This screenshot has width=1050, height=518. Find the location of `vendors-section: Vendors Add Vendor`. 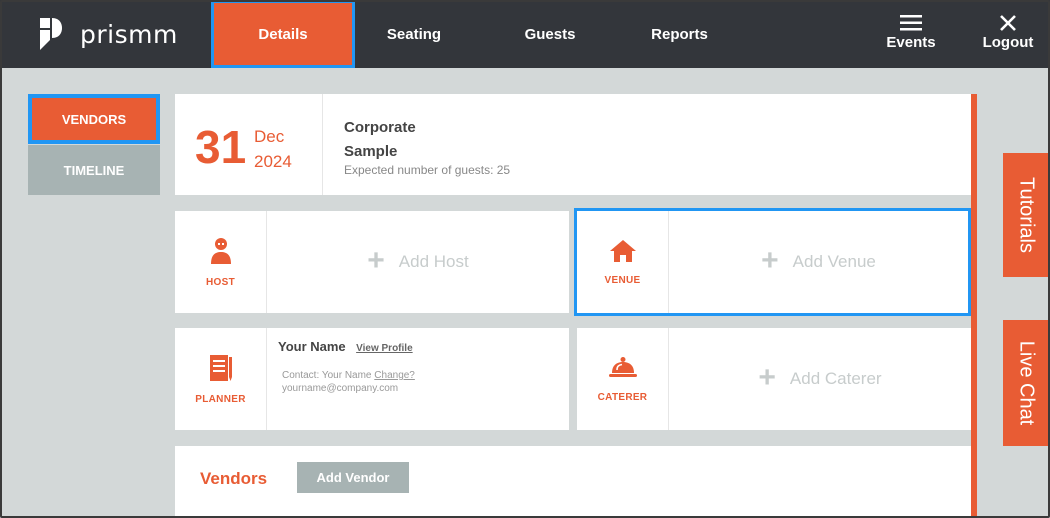

vendors-section: Vendors Add Vendor is located at coordinates (573, 482).